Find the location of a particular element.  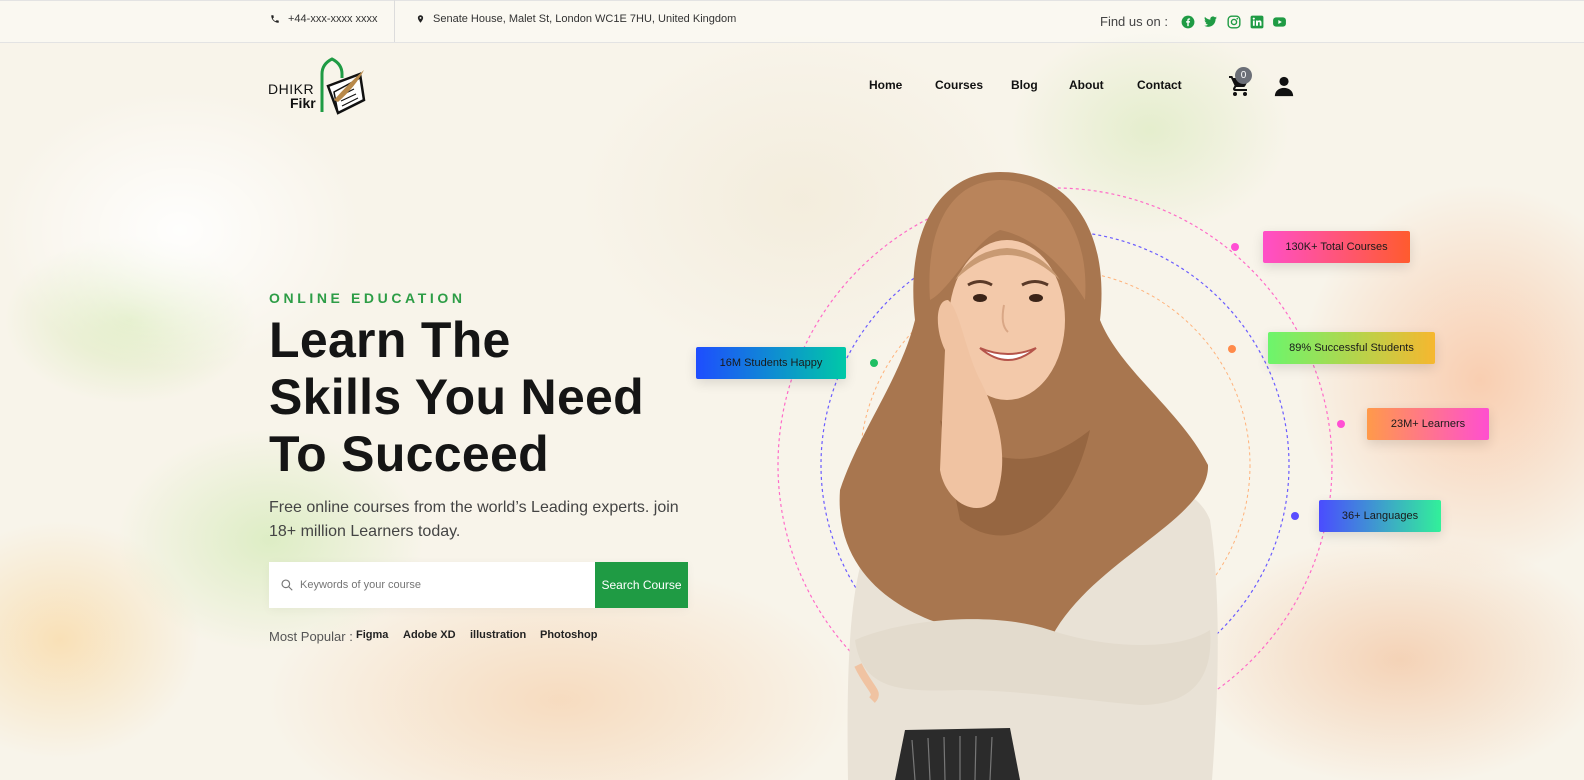

stat-students-happy: 16M Students Happy is located at coordinates (771, 363).